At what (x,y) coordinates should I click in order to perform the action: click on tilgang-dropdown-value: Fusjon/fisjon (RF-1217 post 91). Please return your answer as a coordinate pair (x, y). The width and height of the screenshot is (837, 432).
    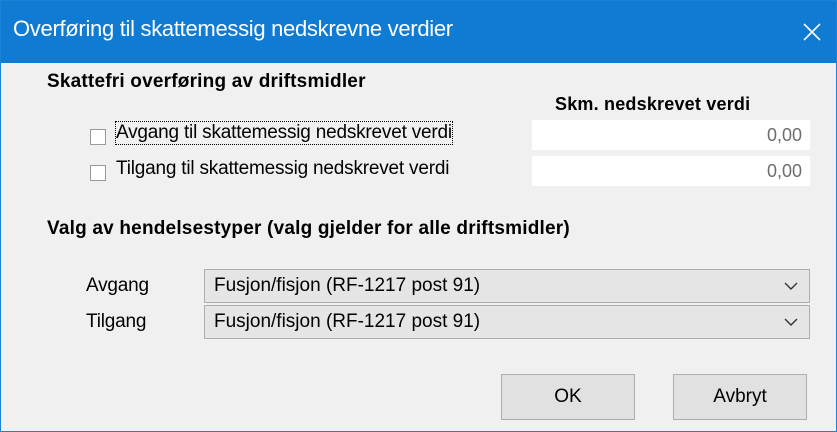
    Looking at the image, I should click on (347, 321).